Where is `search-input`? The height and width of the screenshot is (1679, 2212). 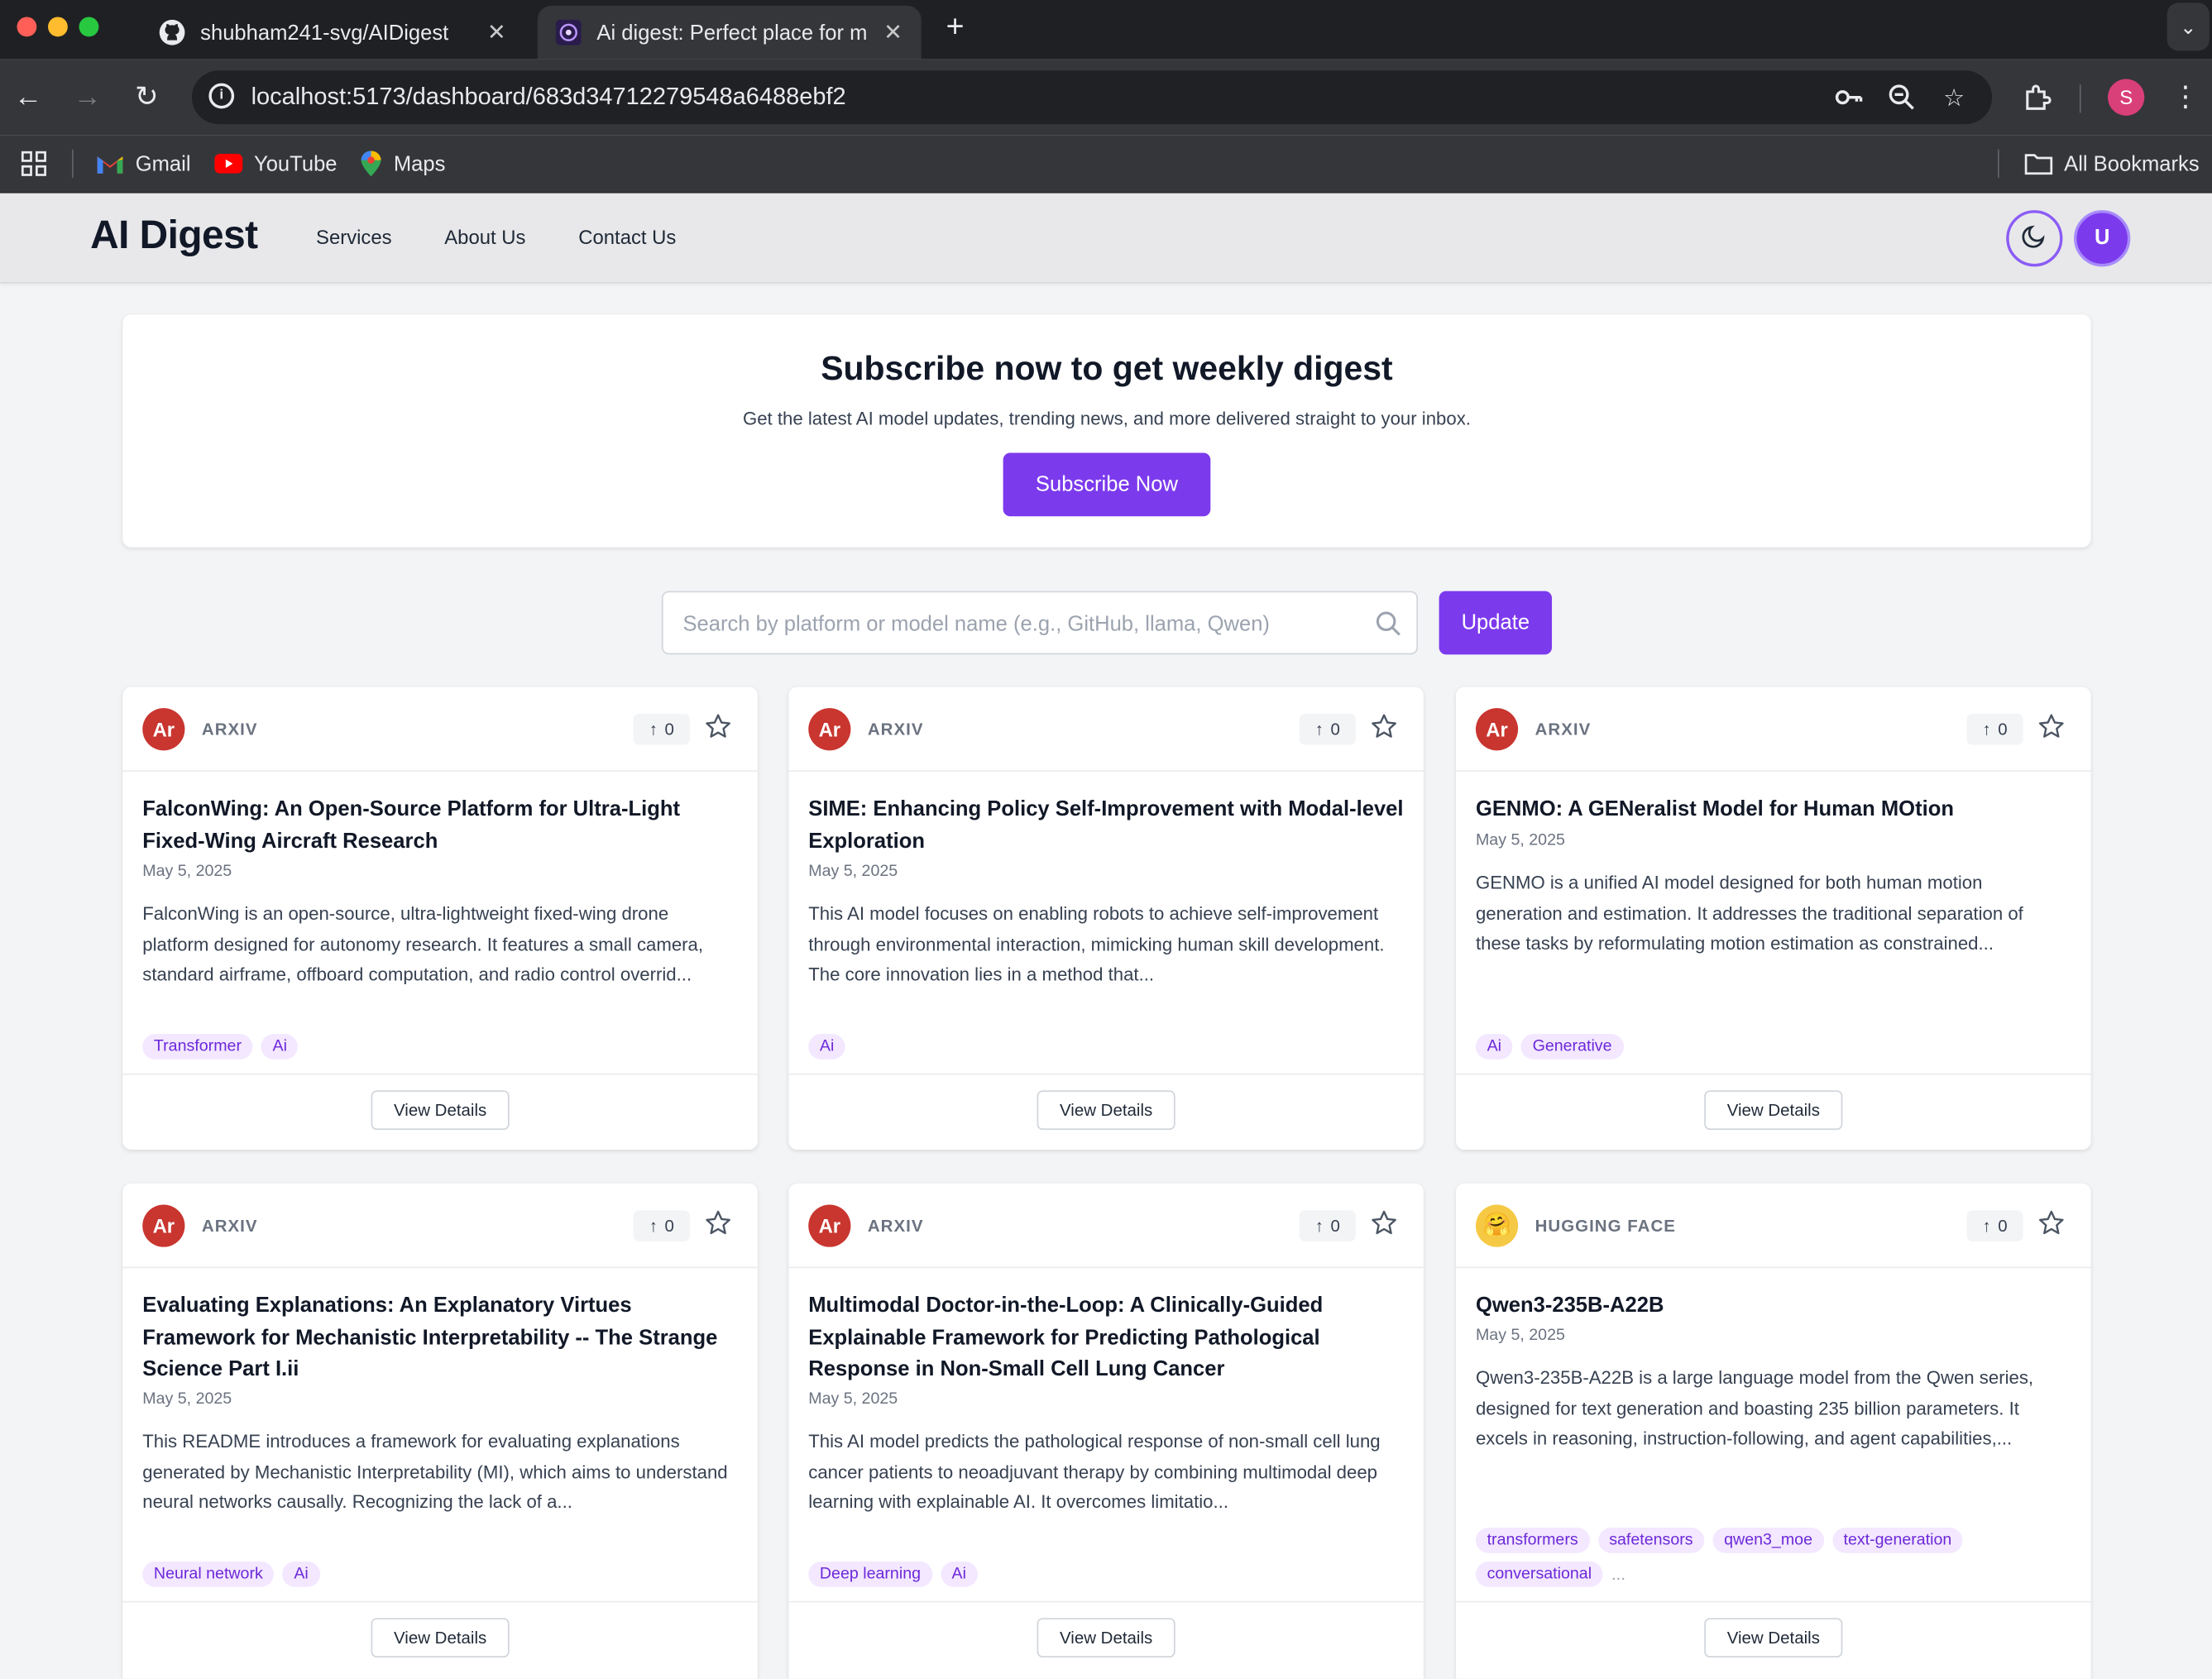
search-input is located at coordinates (1021, 623).